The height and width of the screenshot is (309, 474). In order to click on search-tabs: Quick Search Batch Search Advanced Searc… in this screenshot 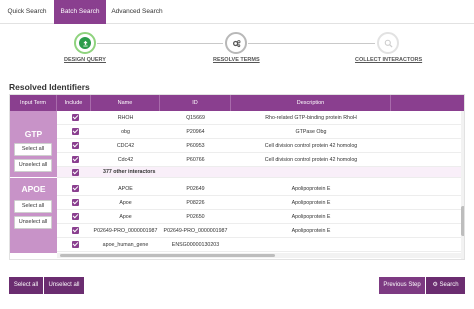, I will do `click(237, 12)`.